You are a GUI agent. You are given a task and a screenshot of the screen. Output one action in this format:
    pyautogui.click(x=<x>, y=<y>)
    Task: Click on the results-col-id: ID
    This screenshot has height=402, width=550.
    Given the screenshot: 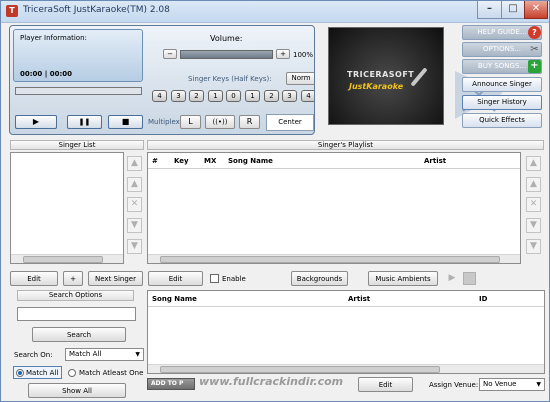 What is the action you would take?
    pyautogui.click(x=483, y=299)
    